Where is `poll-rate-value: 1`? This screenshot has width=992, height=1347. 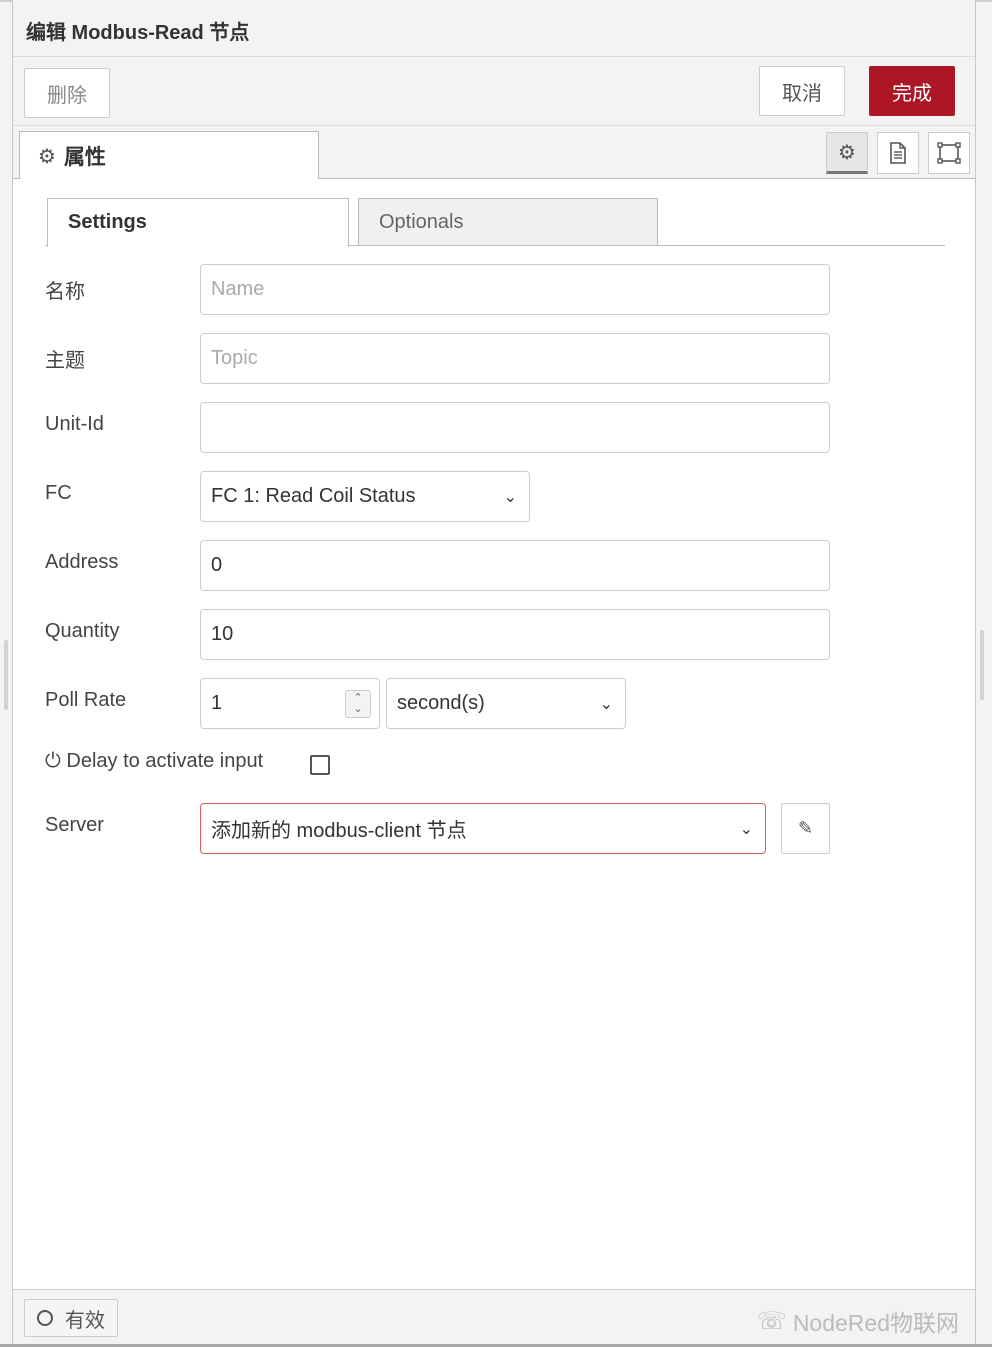
poll-rate-value: 1 is located at coordinates (217, 703).